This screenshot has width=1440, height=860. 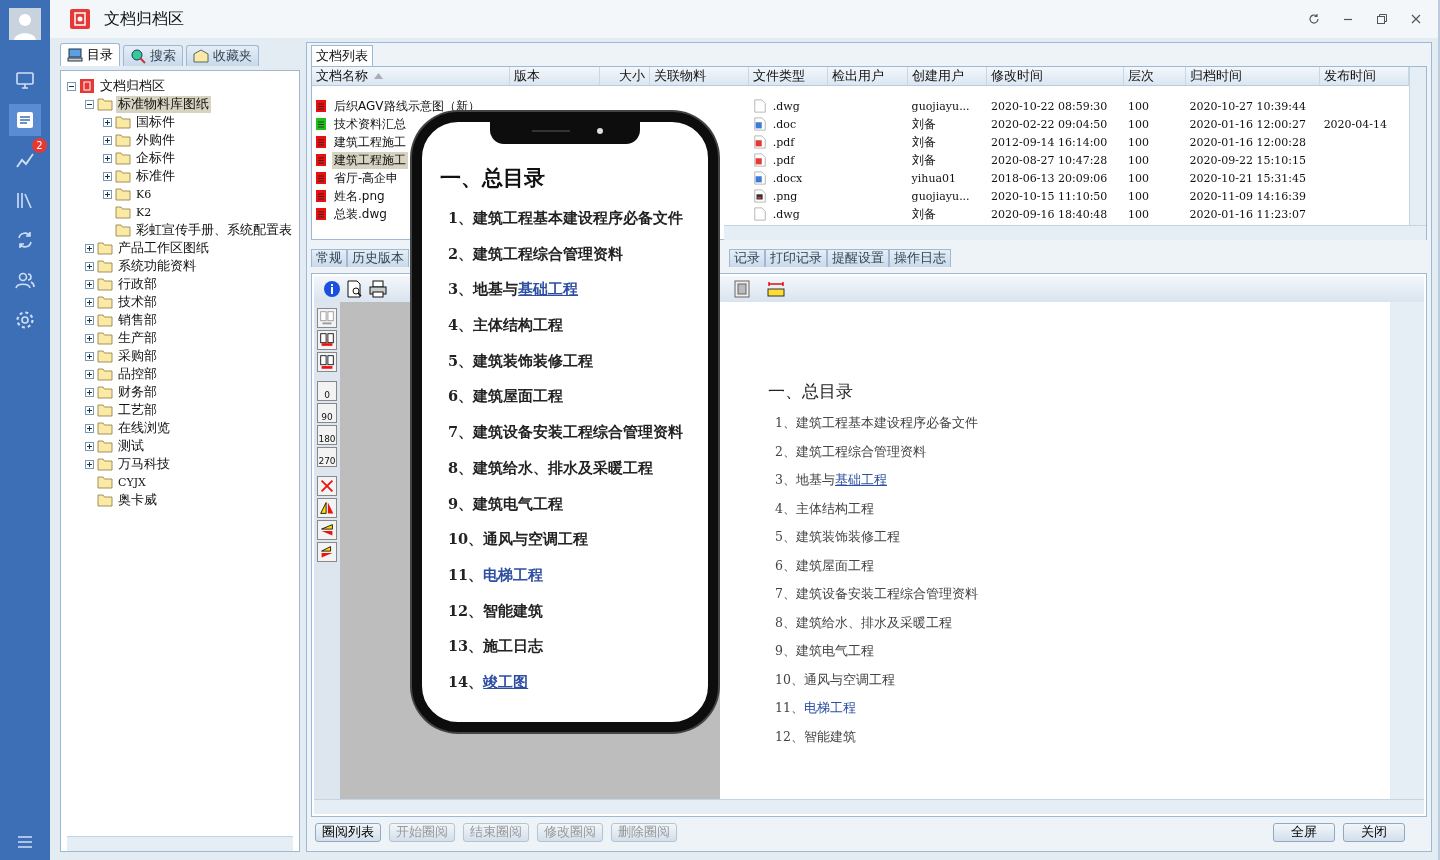 What do you see at coordinates (370, 124) in the screenshot?
I see `file-name: 技术资料汇总` at bounding box center [370, 124].